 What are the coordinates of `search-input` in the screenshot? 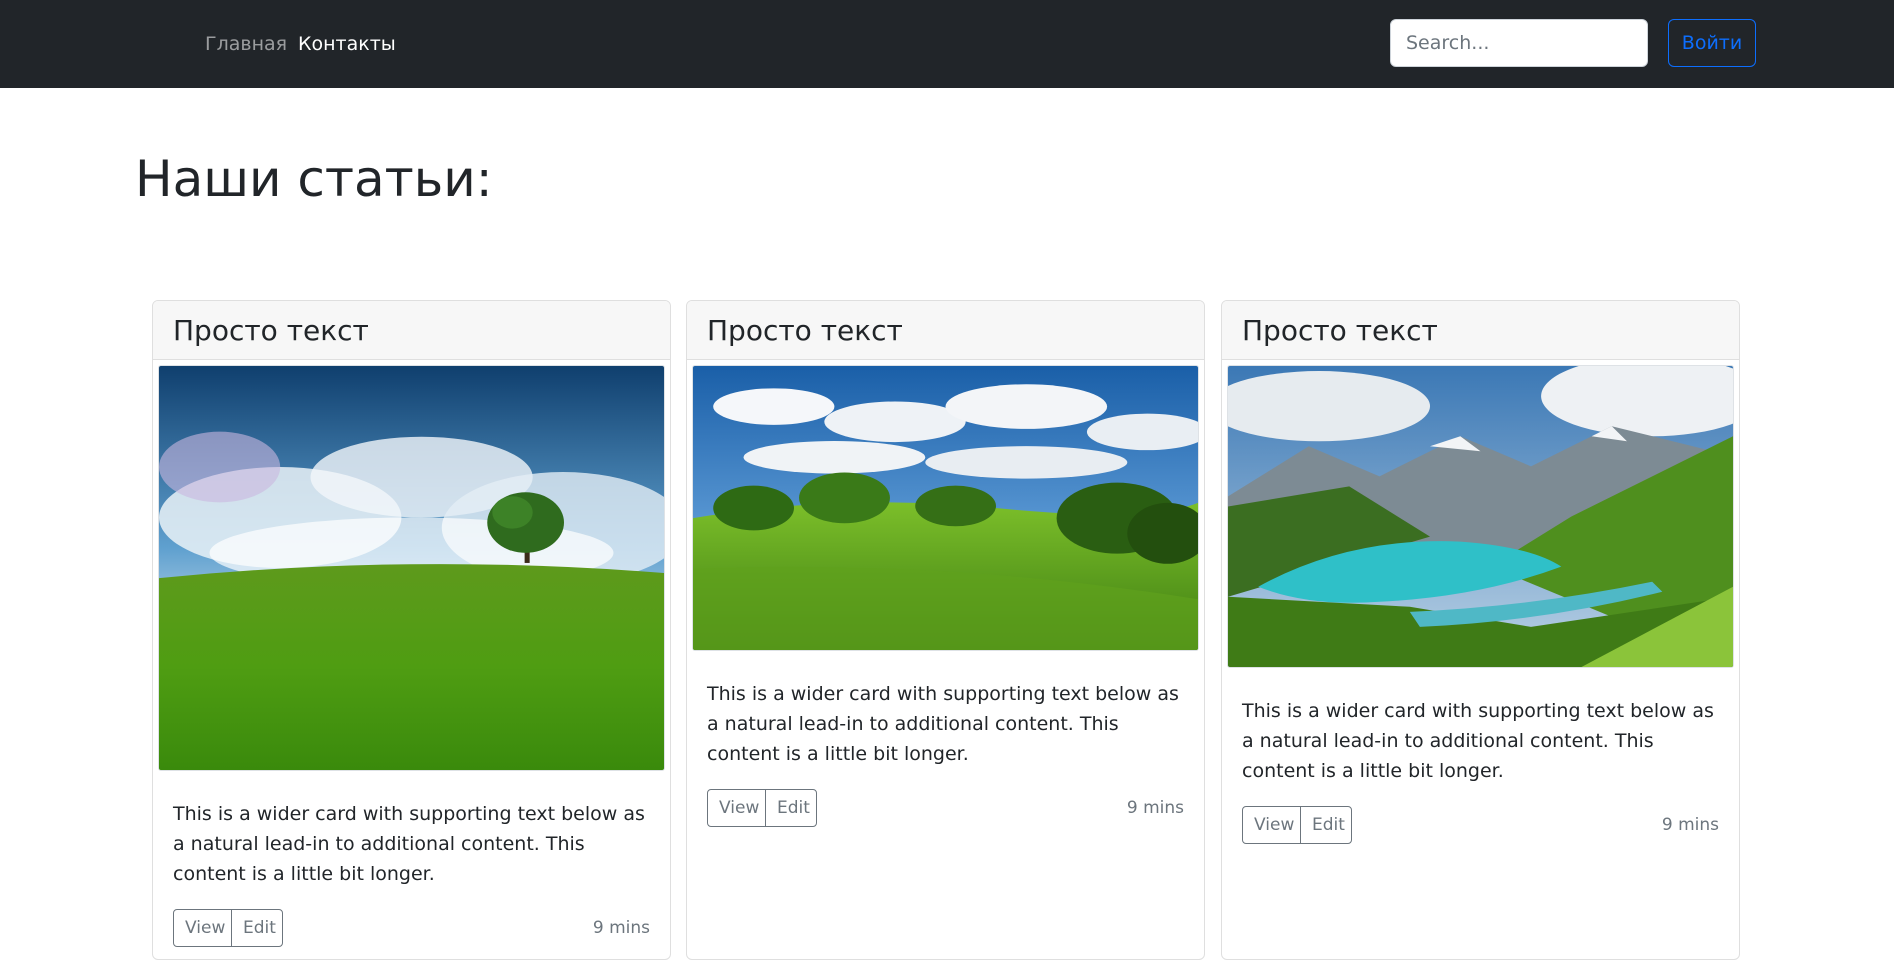 It's located at (1519, 43).